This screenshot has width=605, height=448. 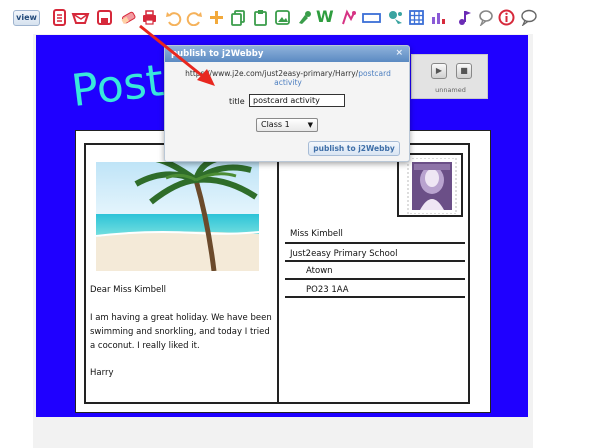 I want to click on stamp, so click(x=430, y=185).